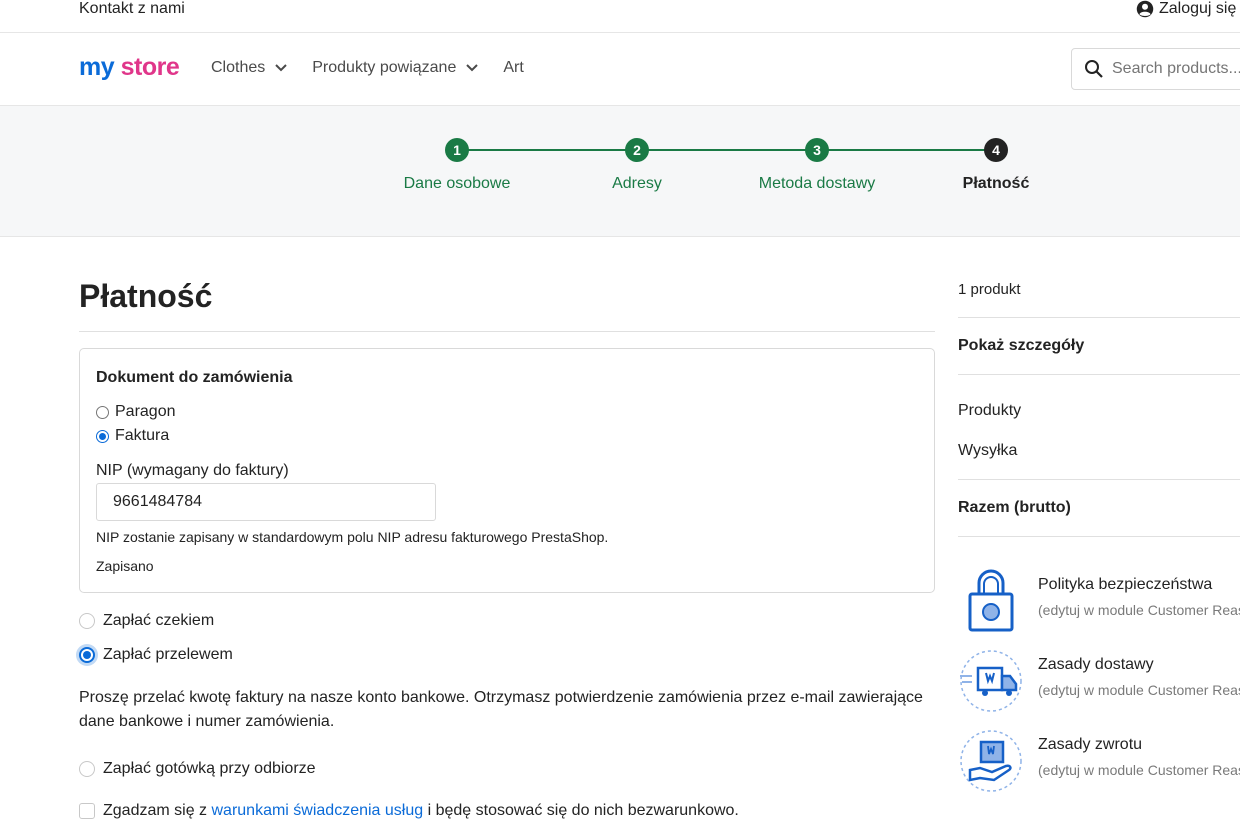  Describe the element at coordinates (996, 165) in the screenshot. I see `step-payment: 4 Płatność` at that location.